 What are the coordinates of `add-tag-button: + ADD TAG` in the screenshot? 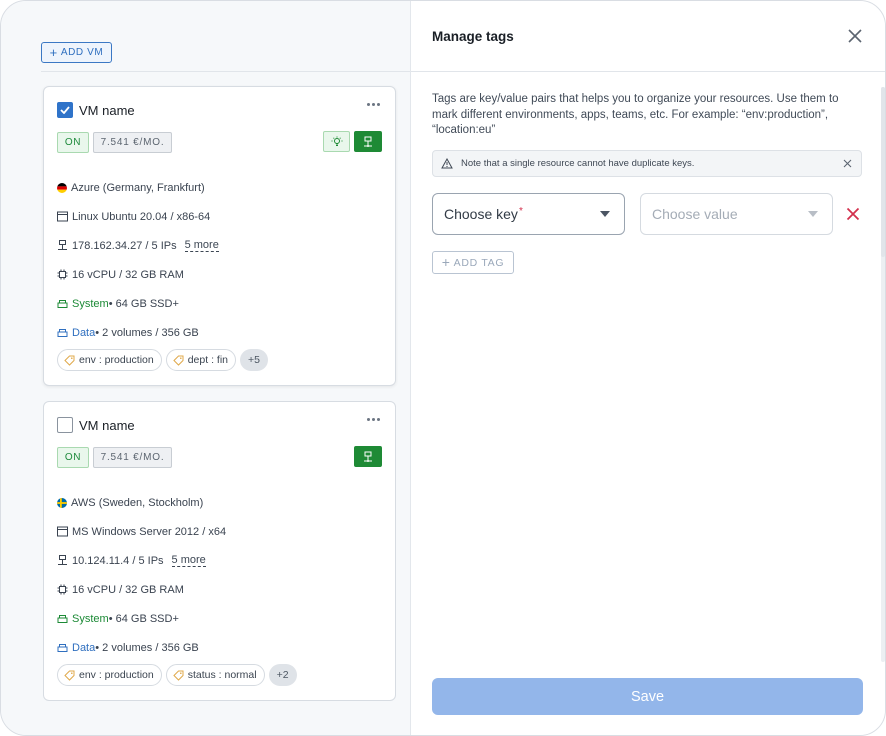 It's located at (473, 262).